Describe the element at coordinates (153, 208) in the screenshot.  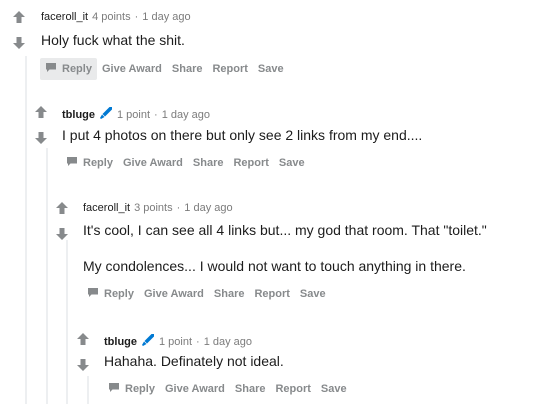
I see `comment-points: 3 points` at that location.